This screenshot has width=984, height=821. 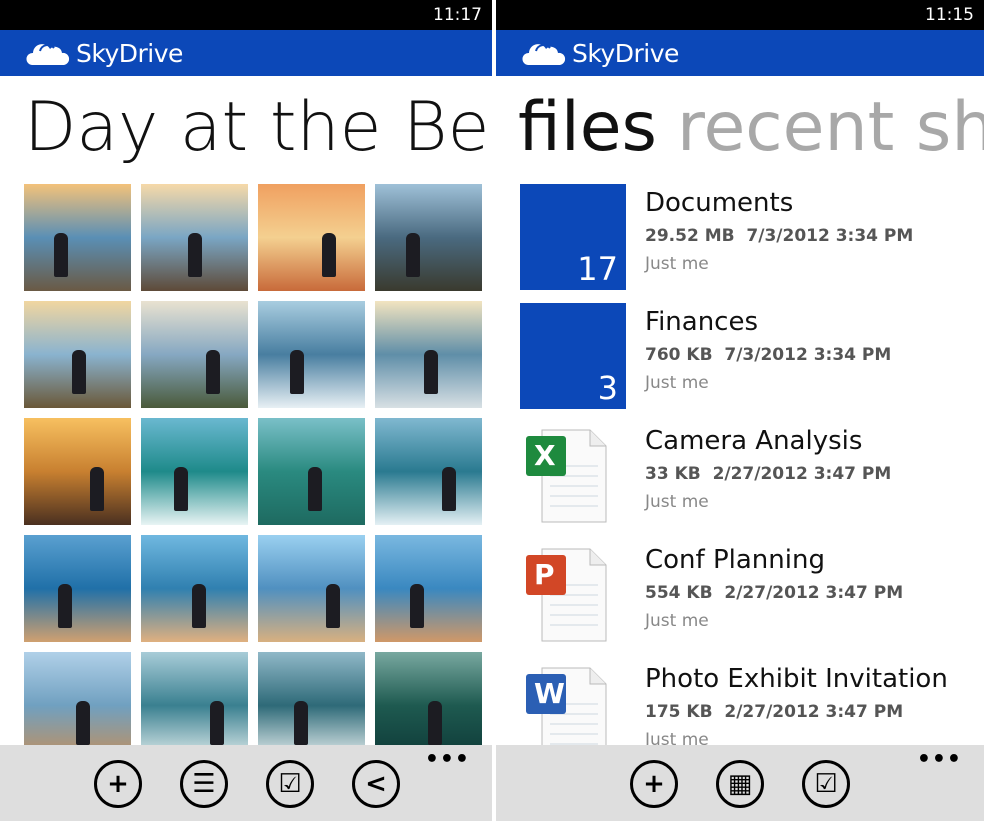 I want to click on pivot-files: files, so click(x=587, y=127).